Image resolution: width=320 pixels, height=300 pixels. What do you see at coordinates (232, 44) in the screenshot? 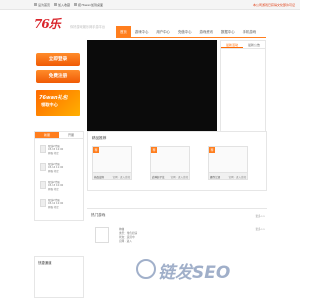
I see `tab-latest-events: 最新活动` at bounding box center [232, 44].